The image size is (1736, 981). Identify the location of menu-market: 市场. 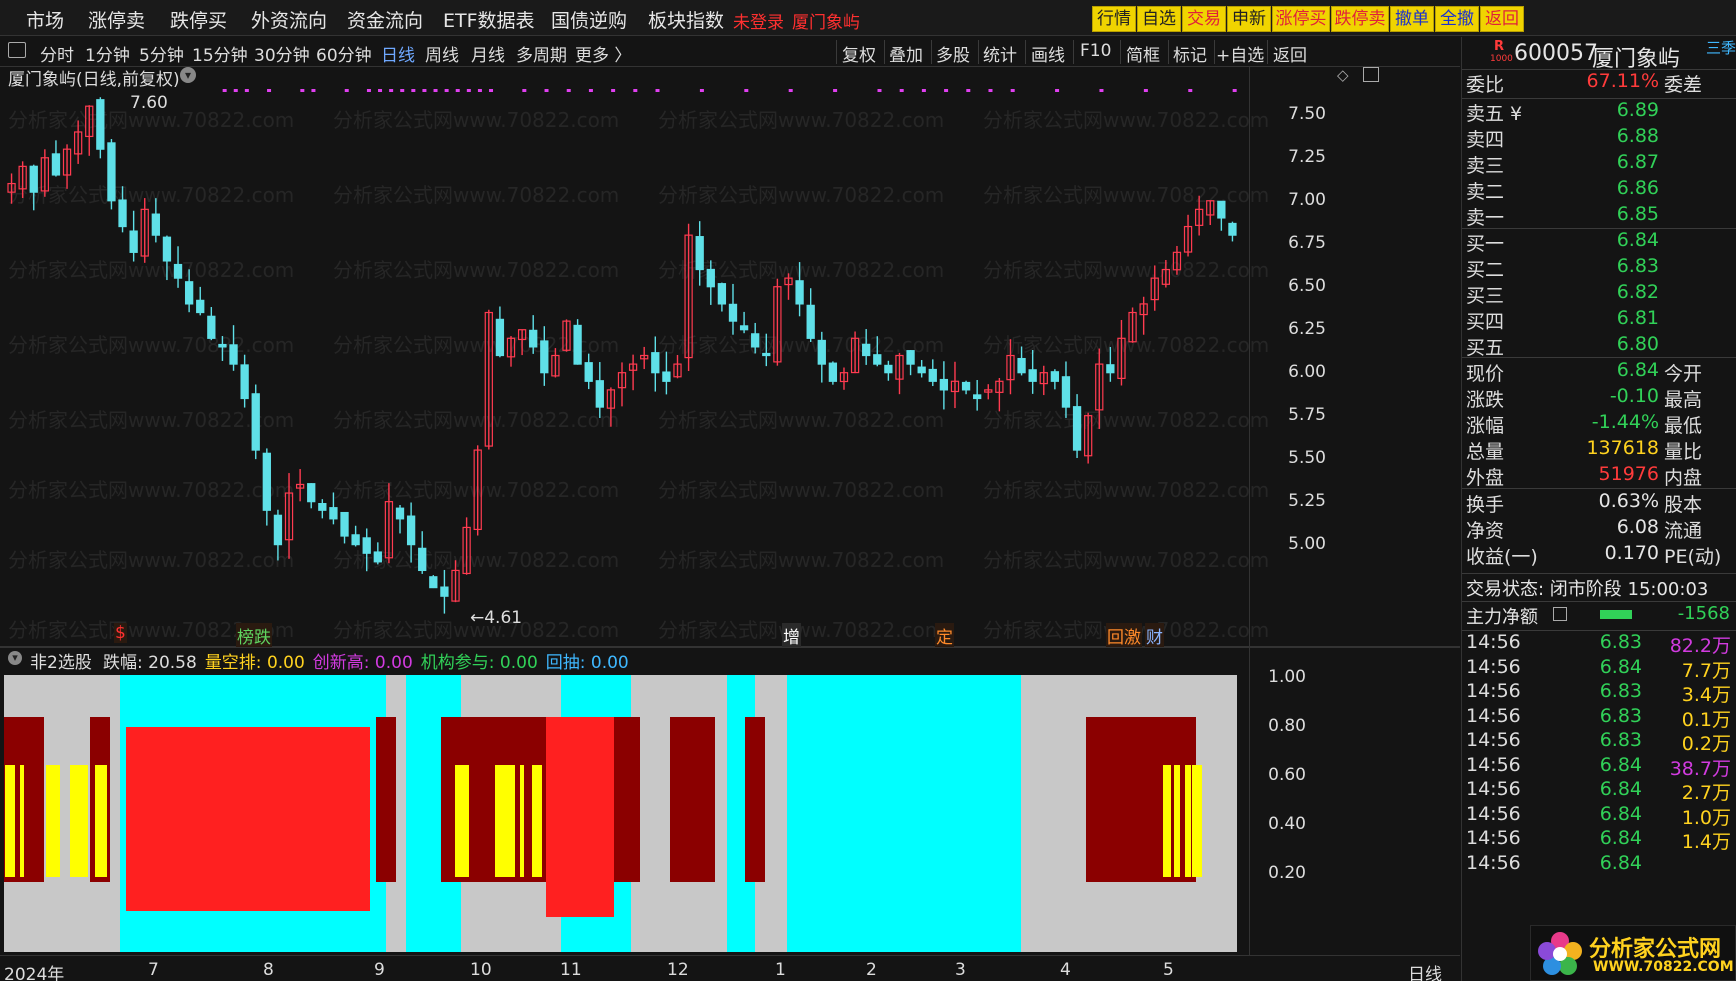
(45, 19).